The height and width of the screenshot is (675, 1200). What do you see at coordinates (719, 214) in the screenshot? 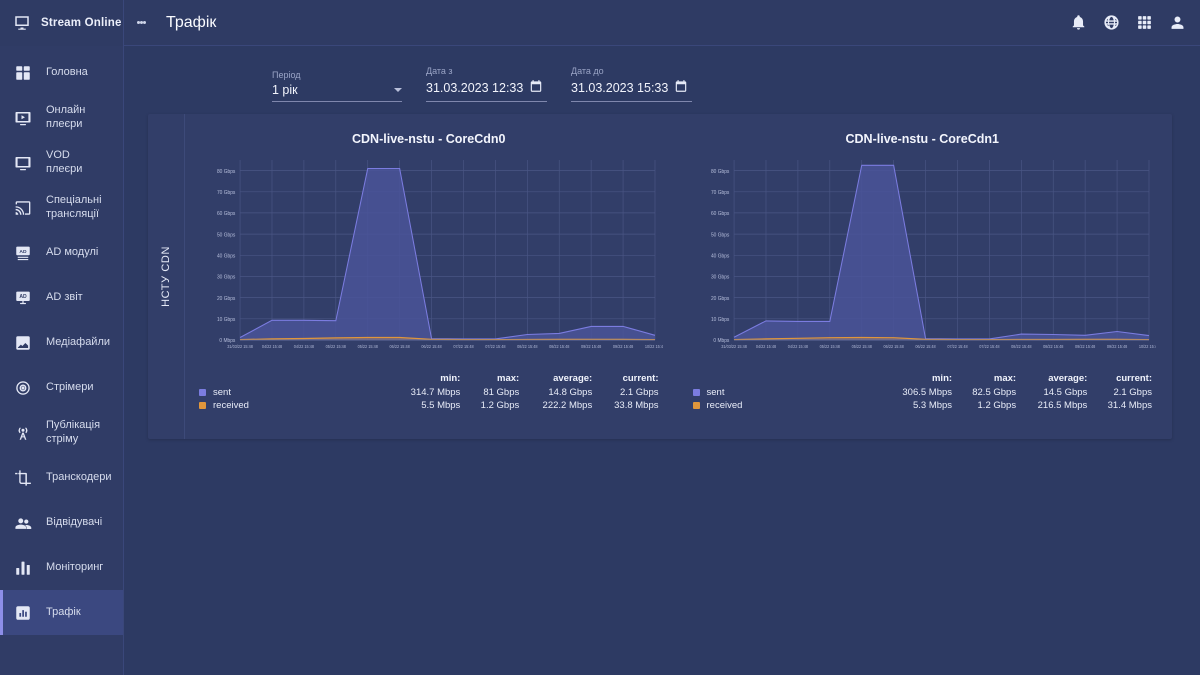
I see `svg-text: 60 Gbps` at bounding box center [719, 214].